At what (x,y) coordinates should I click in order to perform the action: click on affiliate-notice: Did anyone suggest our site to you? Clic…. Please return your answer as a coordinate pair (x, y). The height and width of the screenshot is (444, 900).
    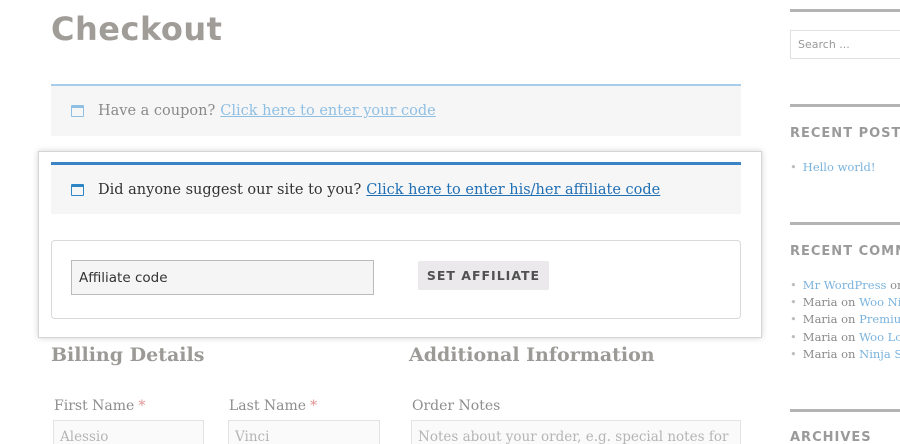
    Looking at the image, I should click on (396, 188).